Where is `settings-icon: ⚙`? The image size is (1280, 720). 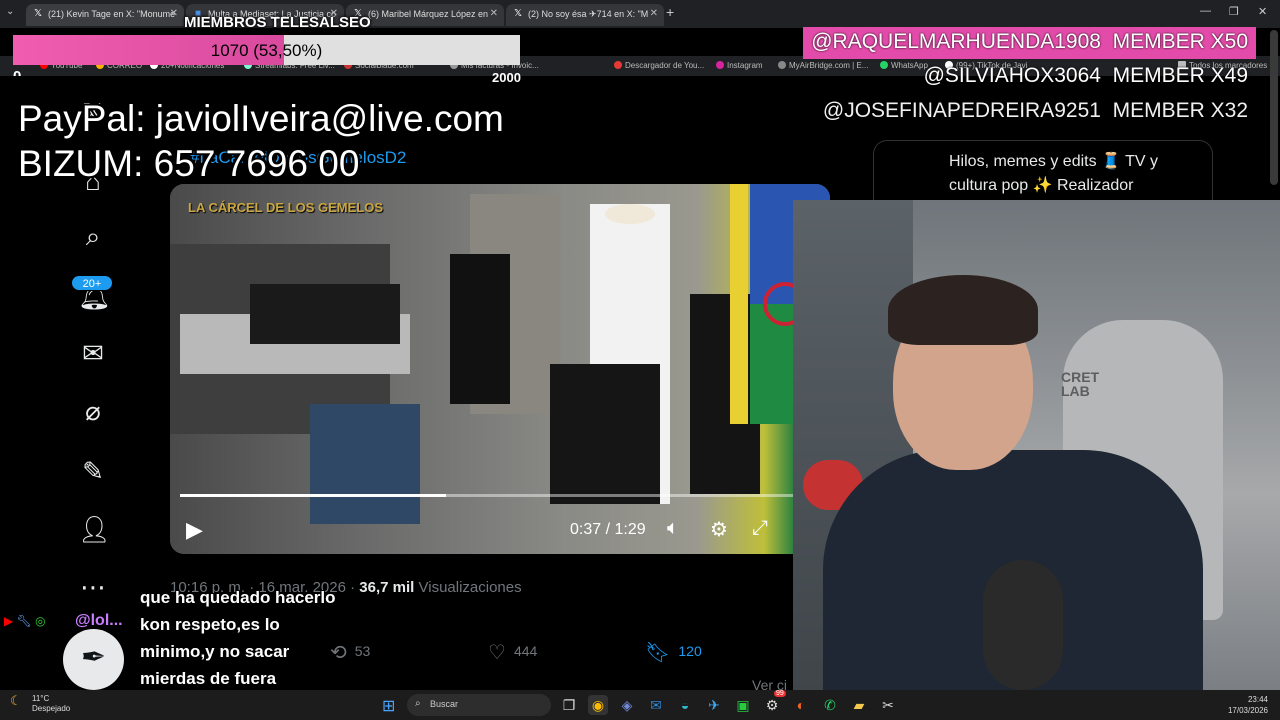 settings-icon: ⚙ is located at coordinates (772, 705).